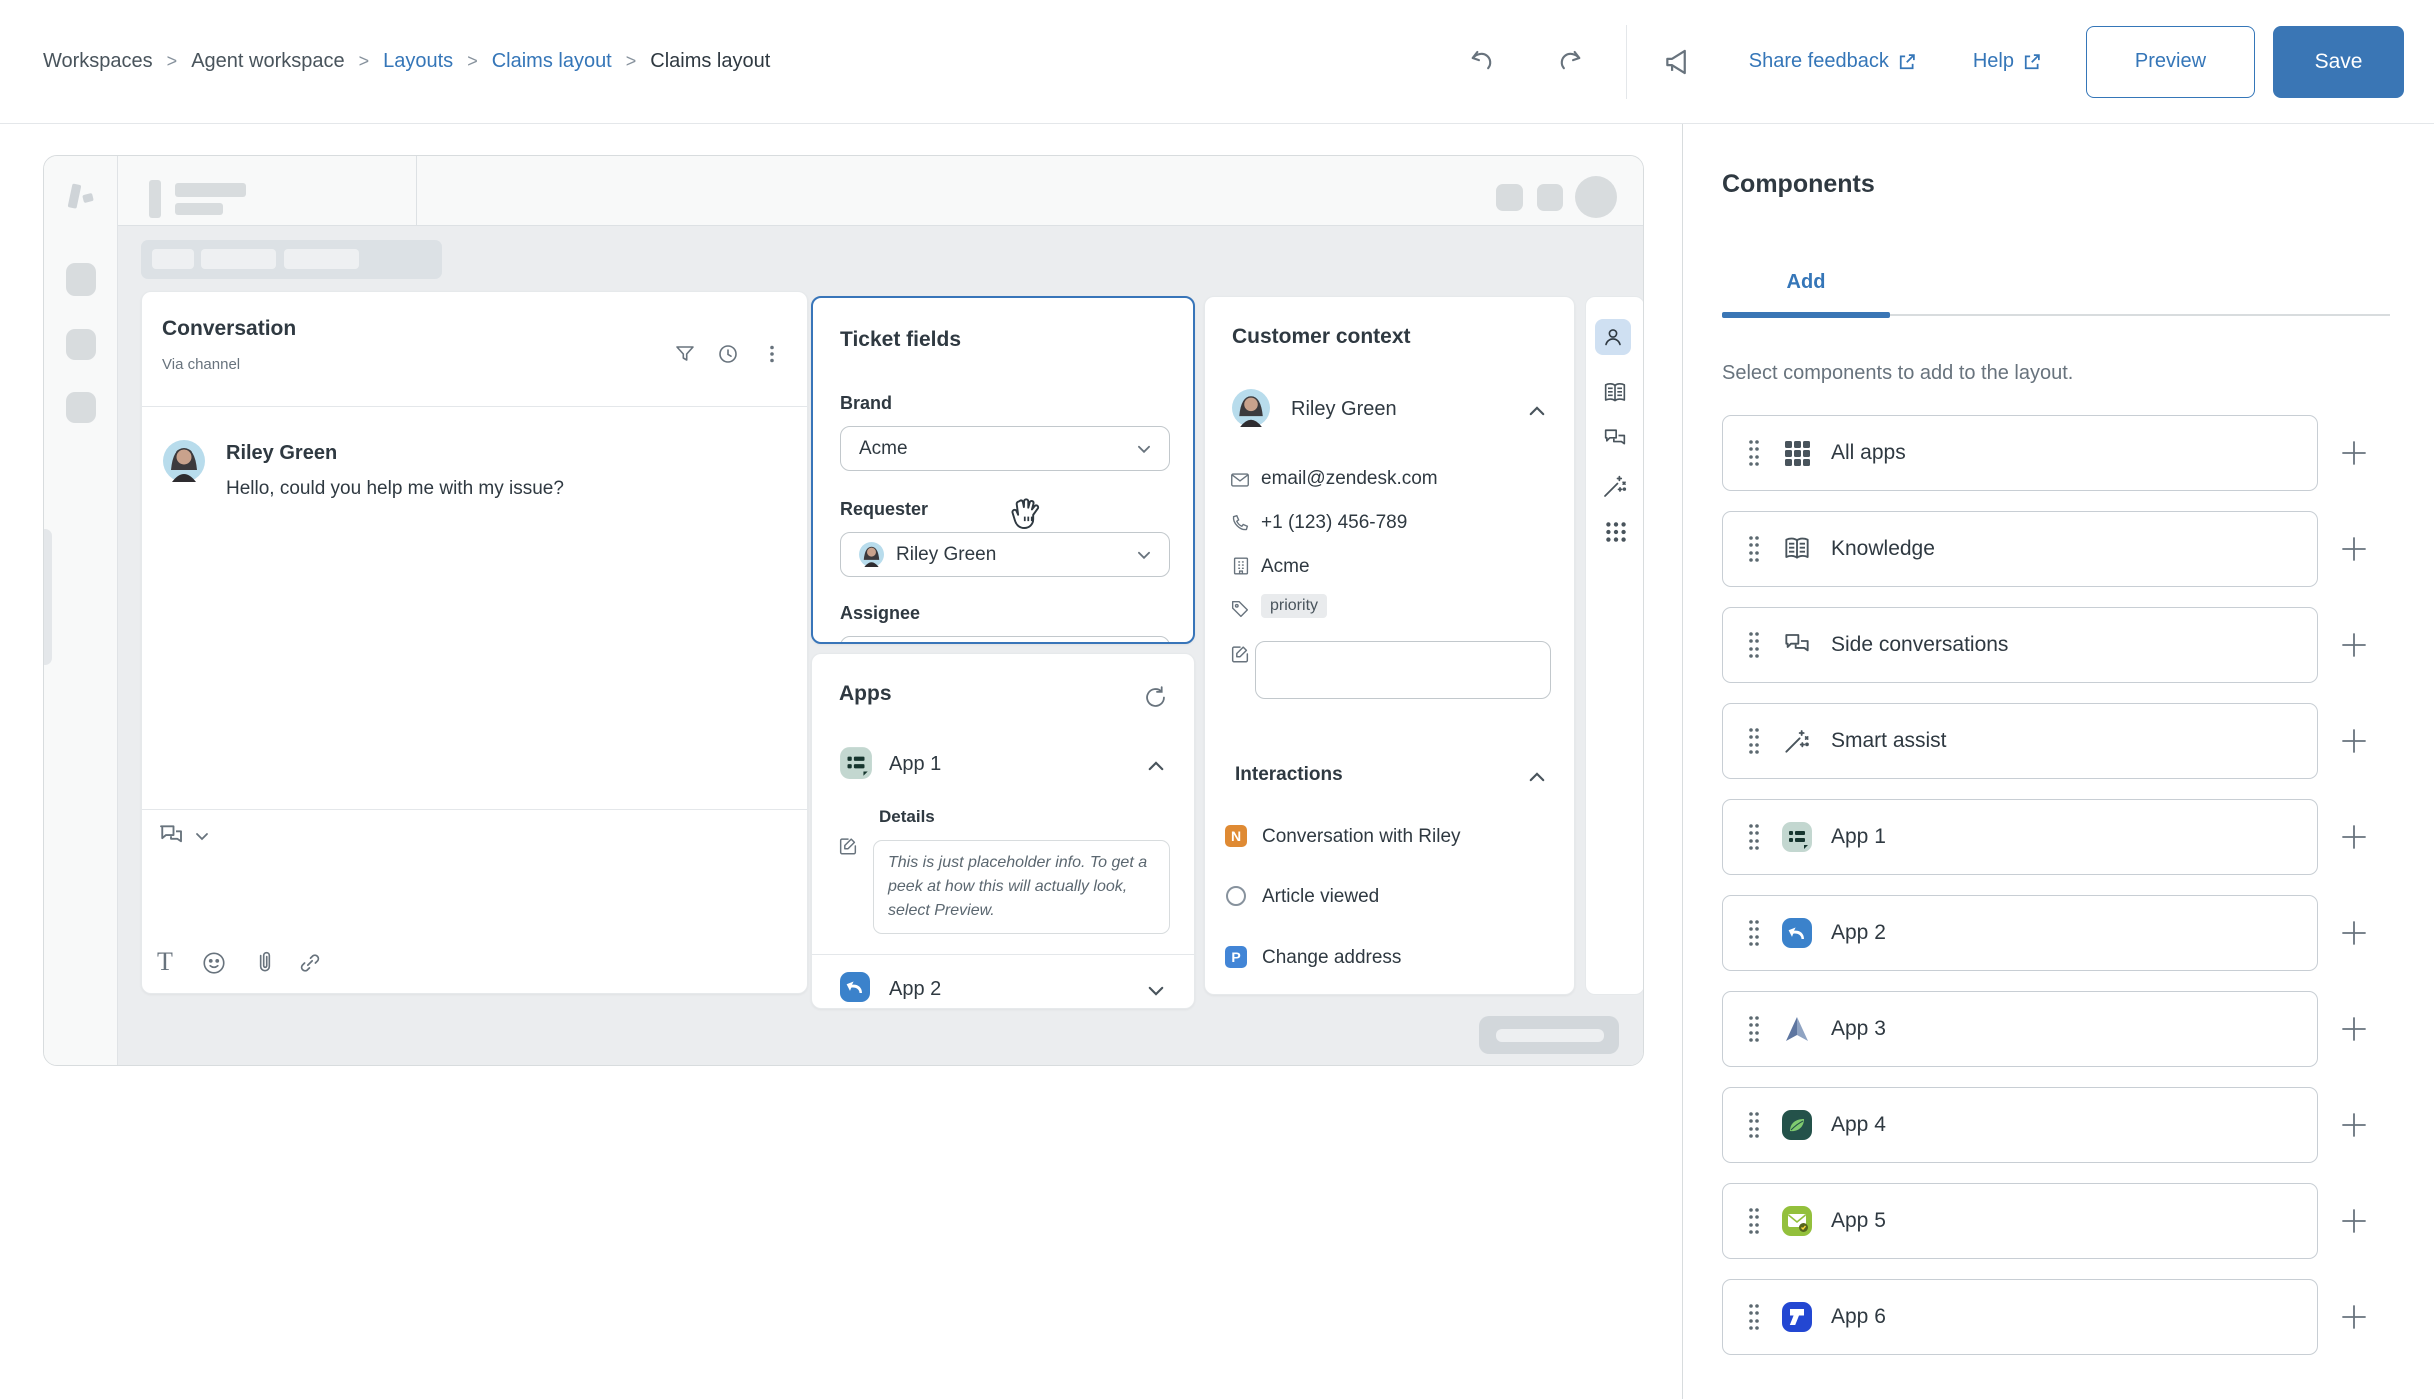 This screenshot has width=2434, height=1400. What do you see at coordinates (1615, 439) in the screenshot?
I see `side-conversations-icon` at bounding box center [1615, 439].